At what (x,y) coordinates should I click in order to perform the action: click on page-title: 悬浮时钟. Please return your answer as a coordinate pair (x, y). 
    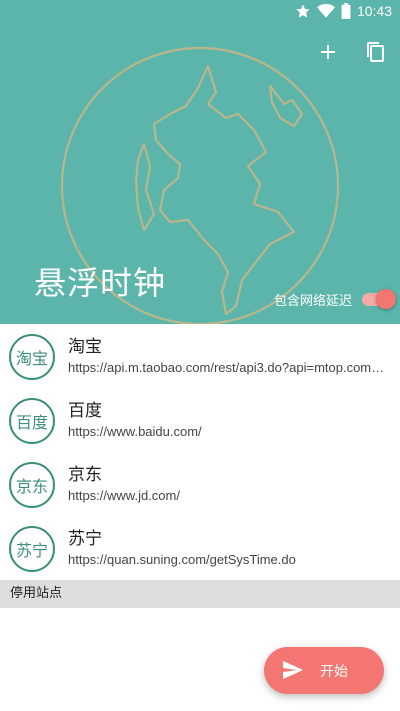
    Looking at the image, I should click on (100, 283).